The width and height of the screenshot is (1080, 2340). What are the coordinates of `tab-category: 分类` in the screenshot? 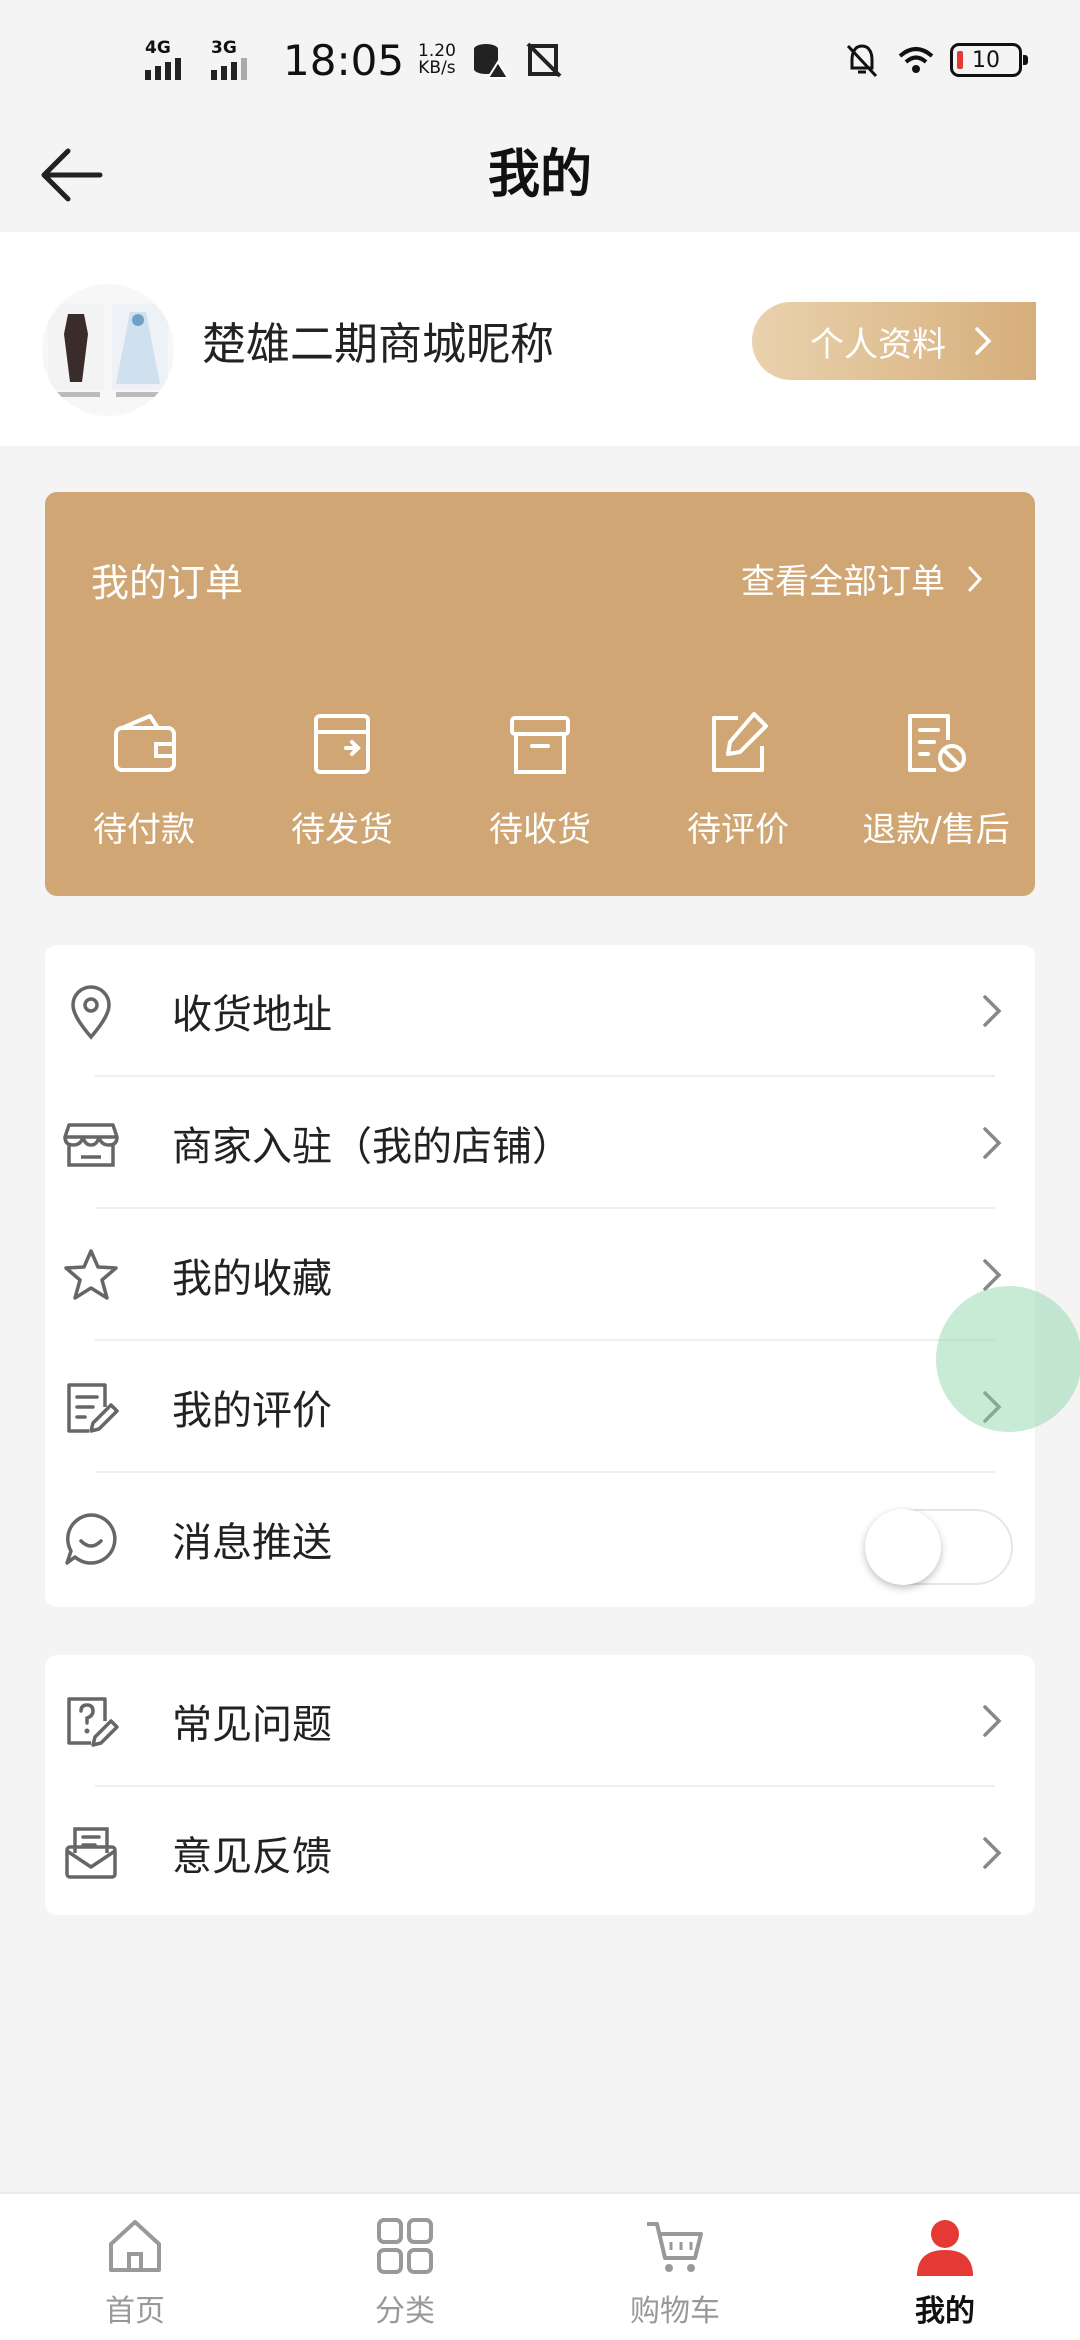 It's located at (405, 2267).